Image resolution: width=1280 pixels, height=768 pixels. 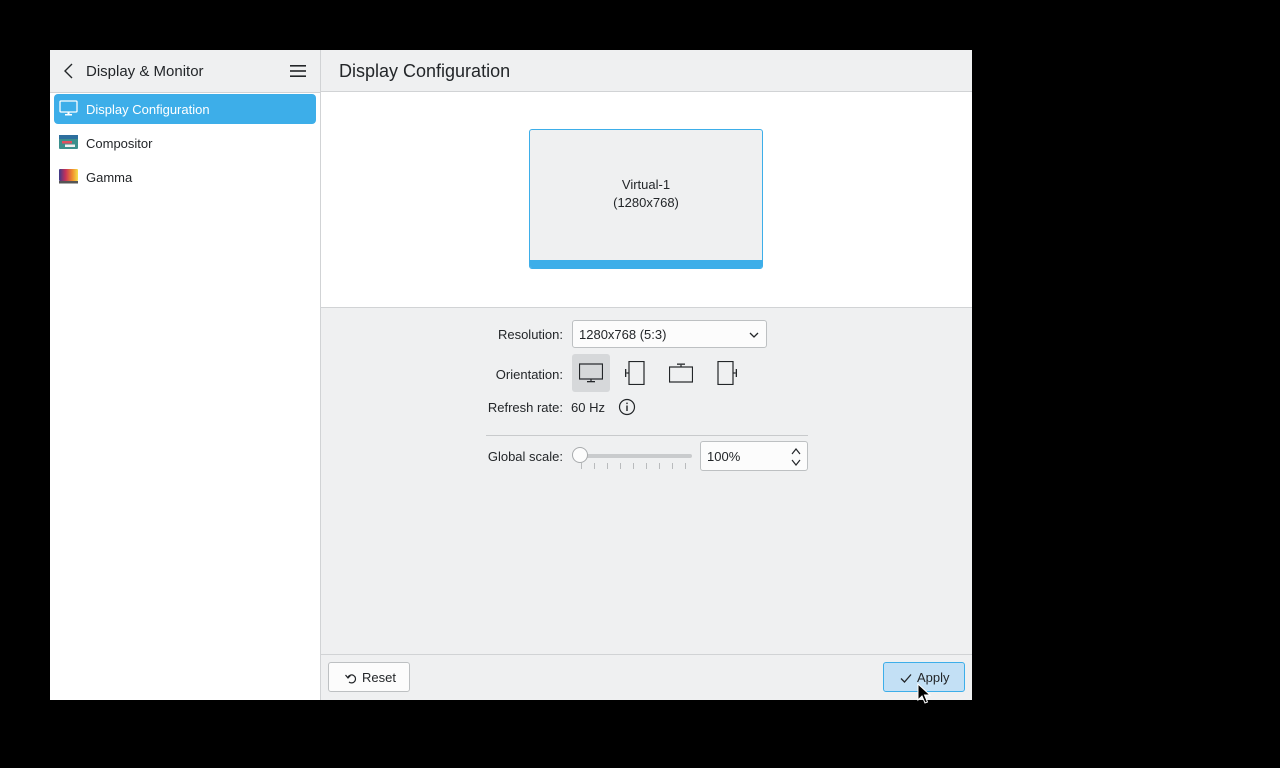 I want to click on refresh-rate-label: Refresh rate:, so click(x=525, y=407).